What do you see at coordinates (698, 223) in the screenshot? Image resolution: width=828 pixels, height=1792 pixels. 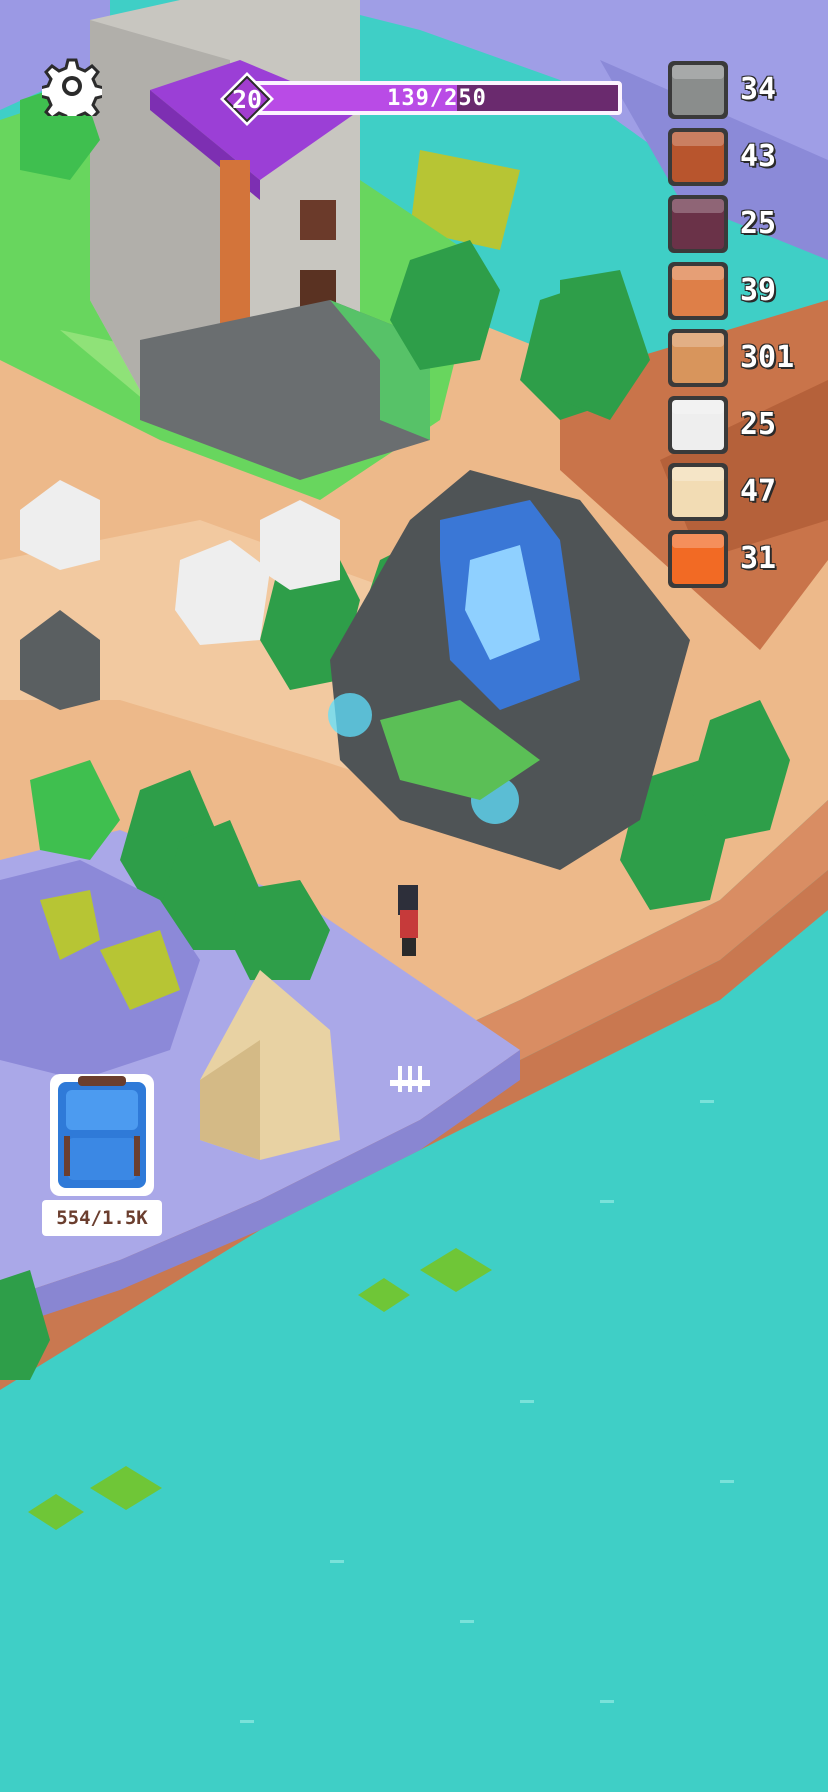 I see `dark-block-icon` at bounding box center [698, 223].